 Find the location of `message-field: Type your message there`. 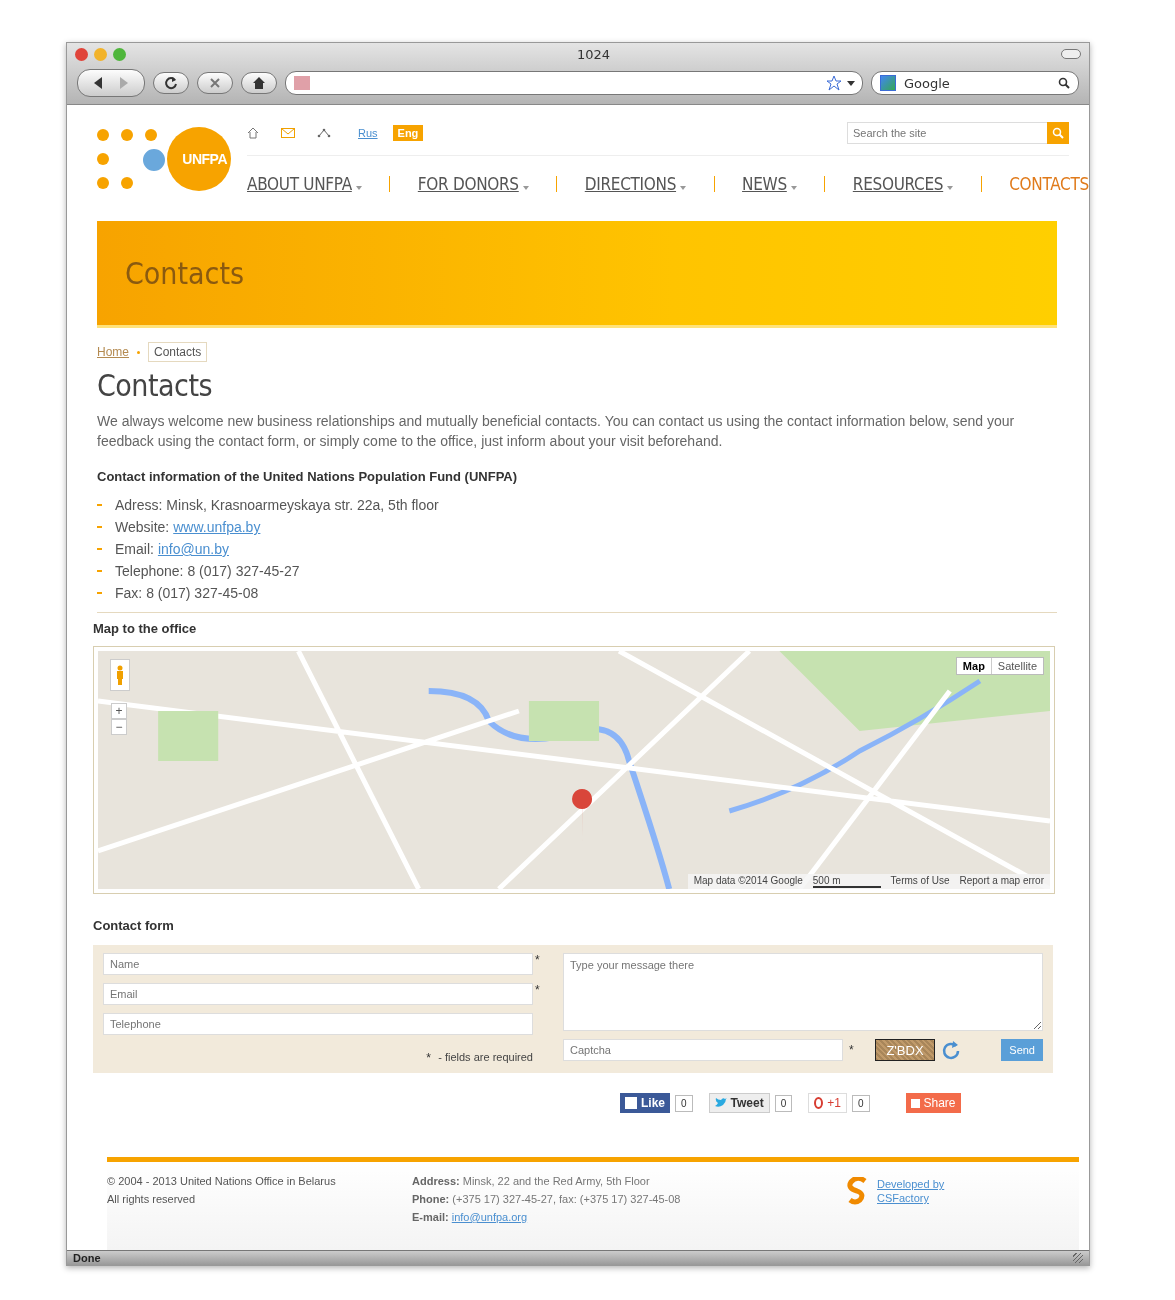

message-field: Type your message there is located at coordinates (803, 992).